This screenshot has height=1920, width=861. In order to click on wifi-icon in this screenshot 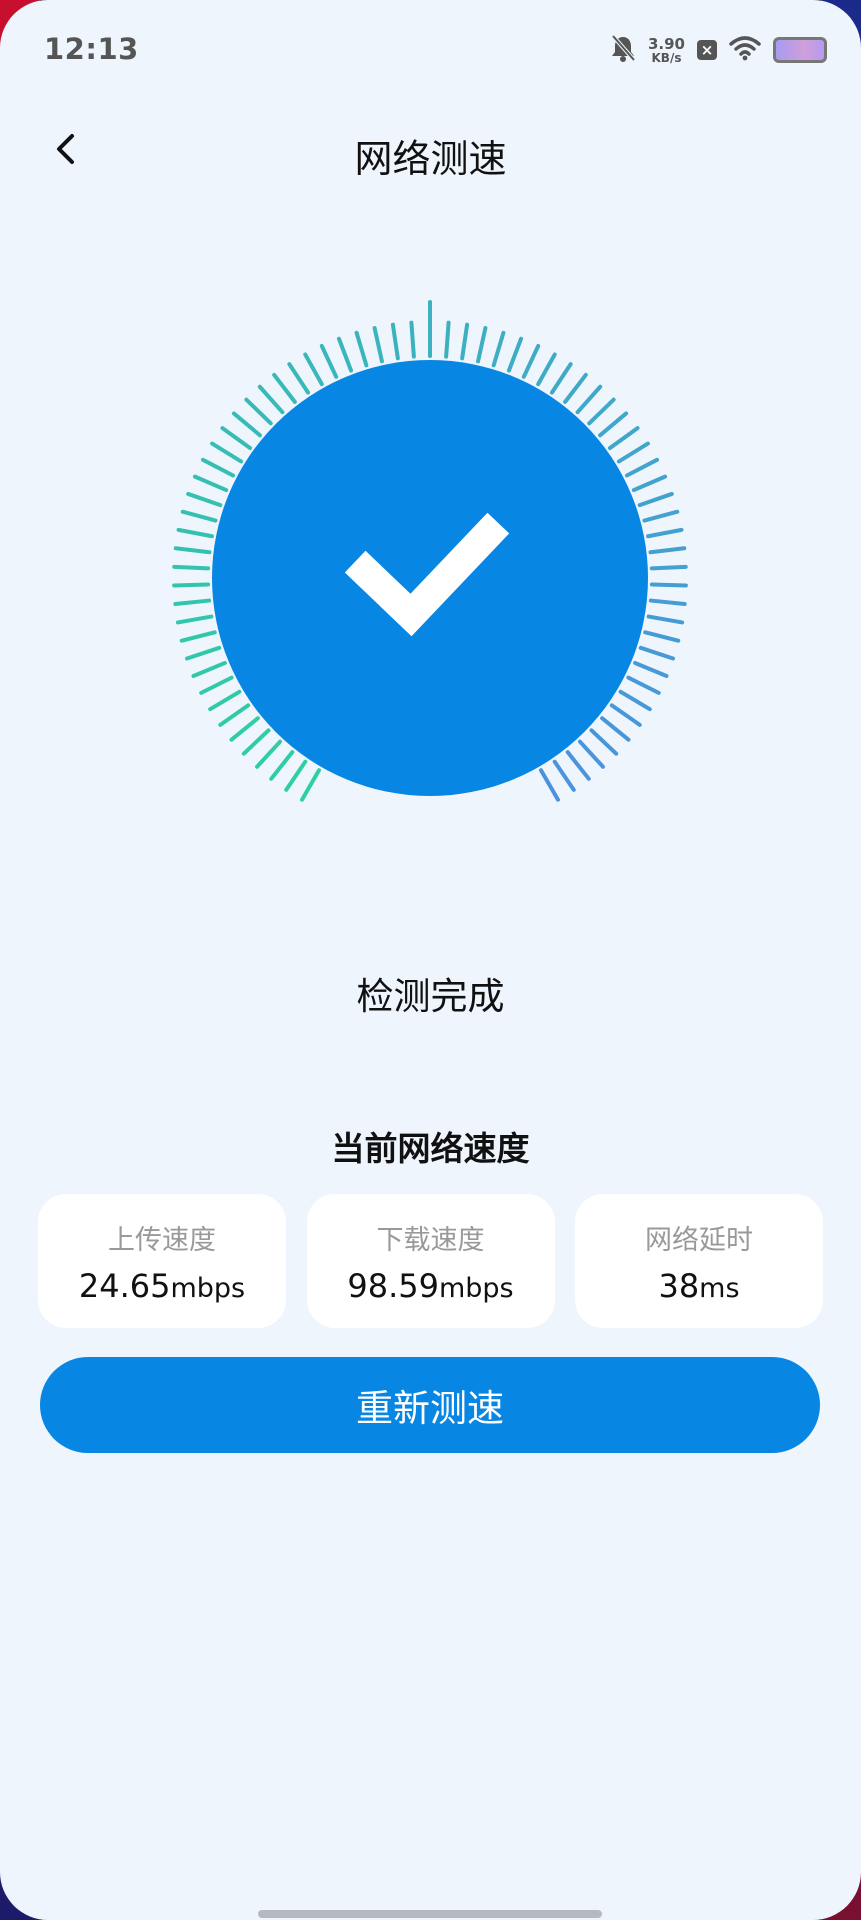, I will do `click(745, 50)`.